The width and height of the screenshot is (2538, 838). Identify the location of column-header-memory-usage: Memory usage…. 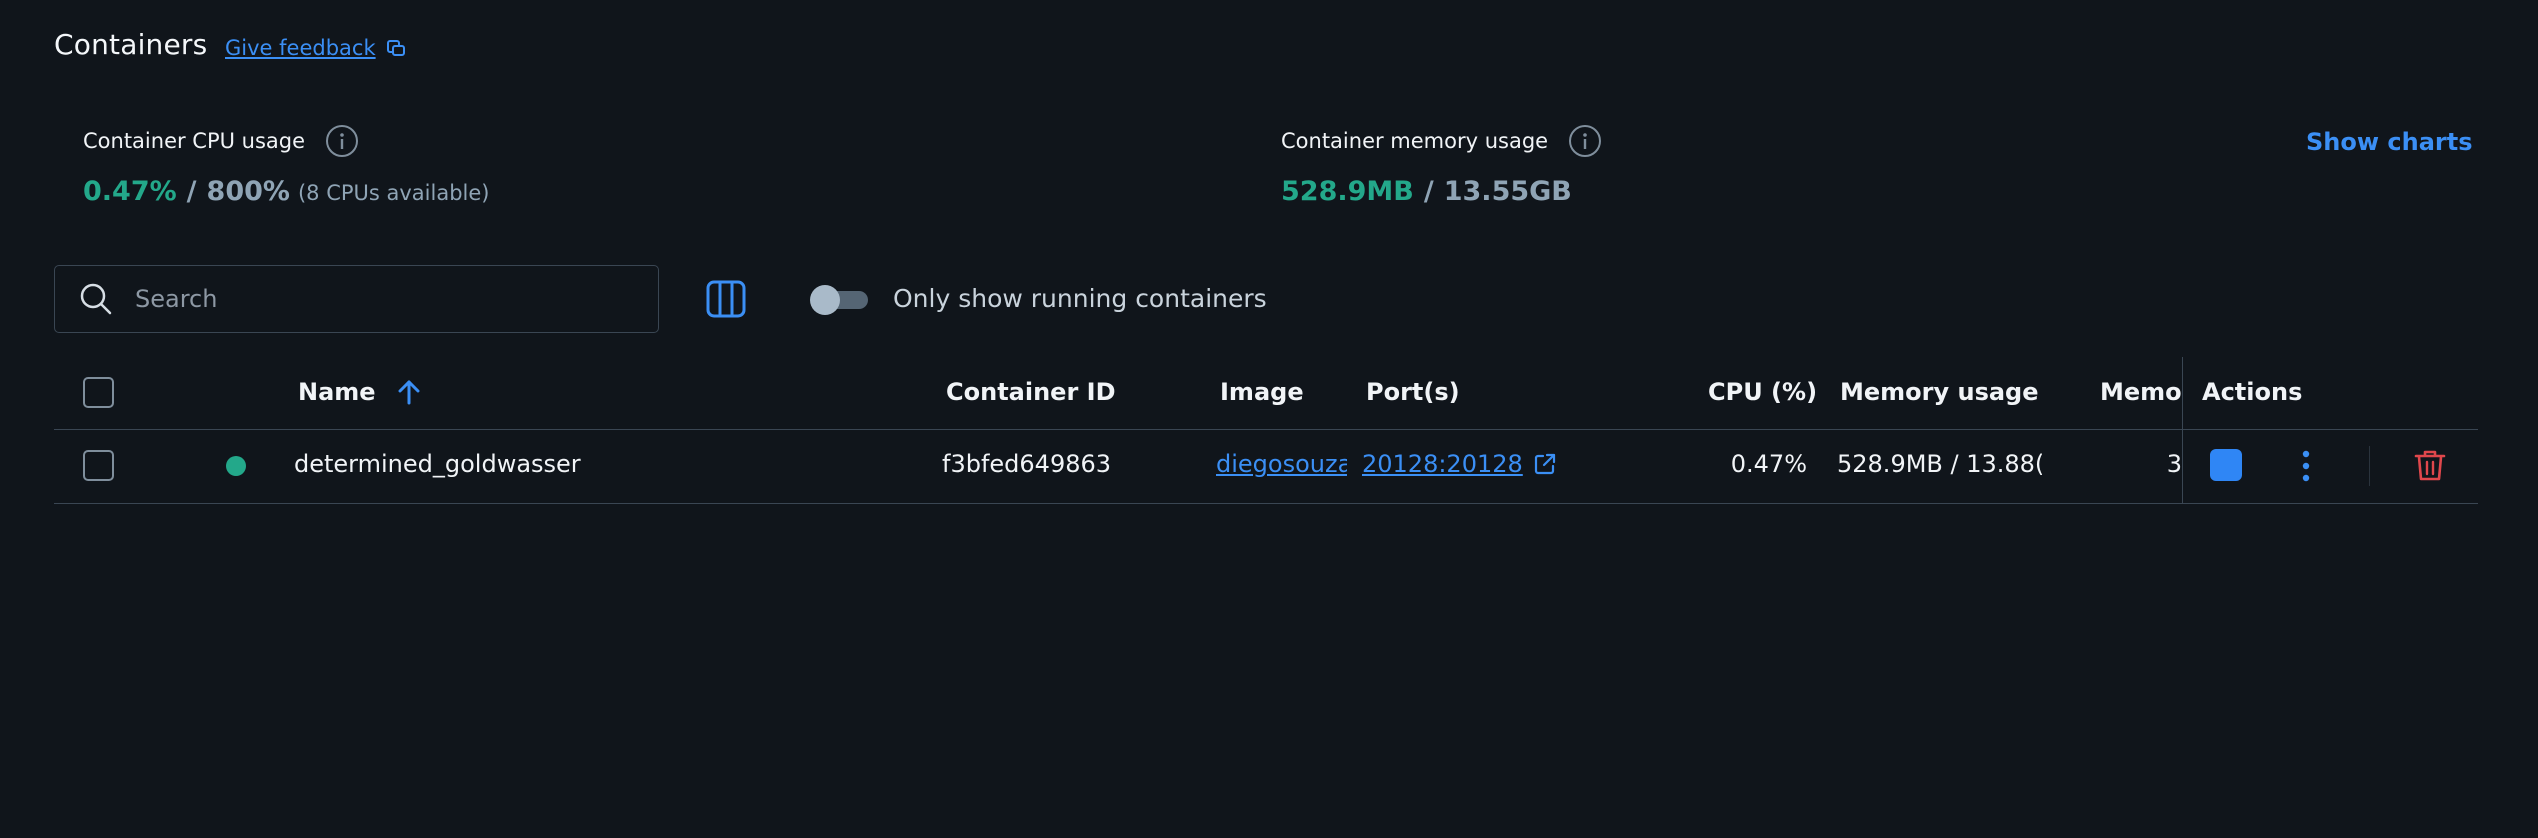
(1940, 392).